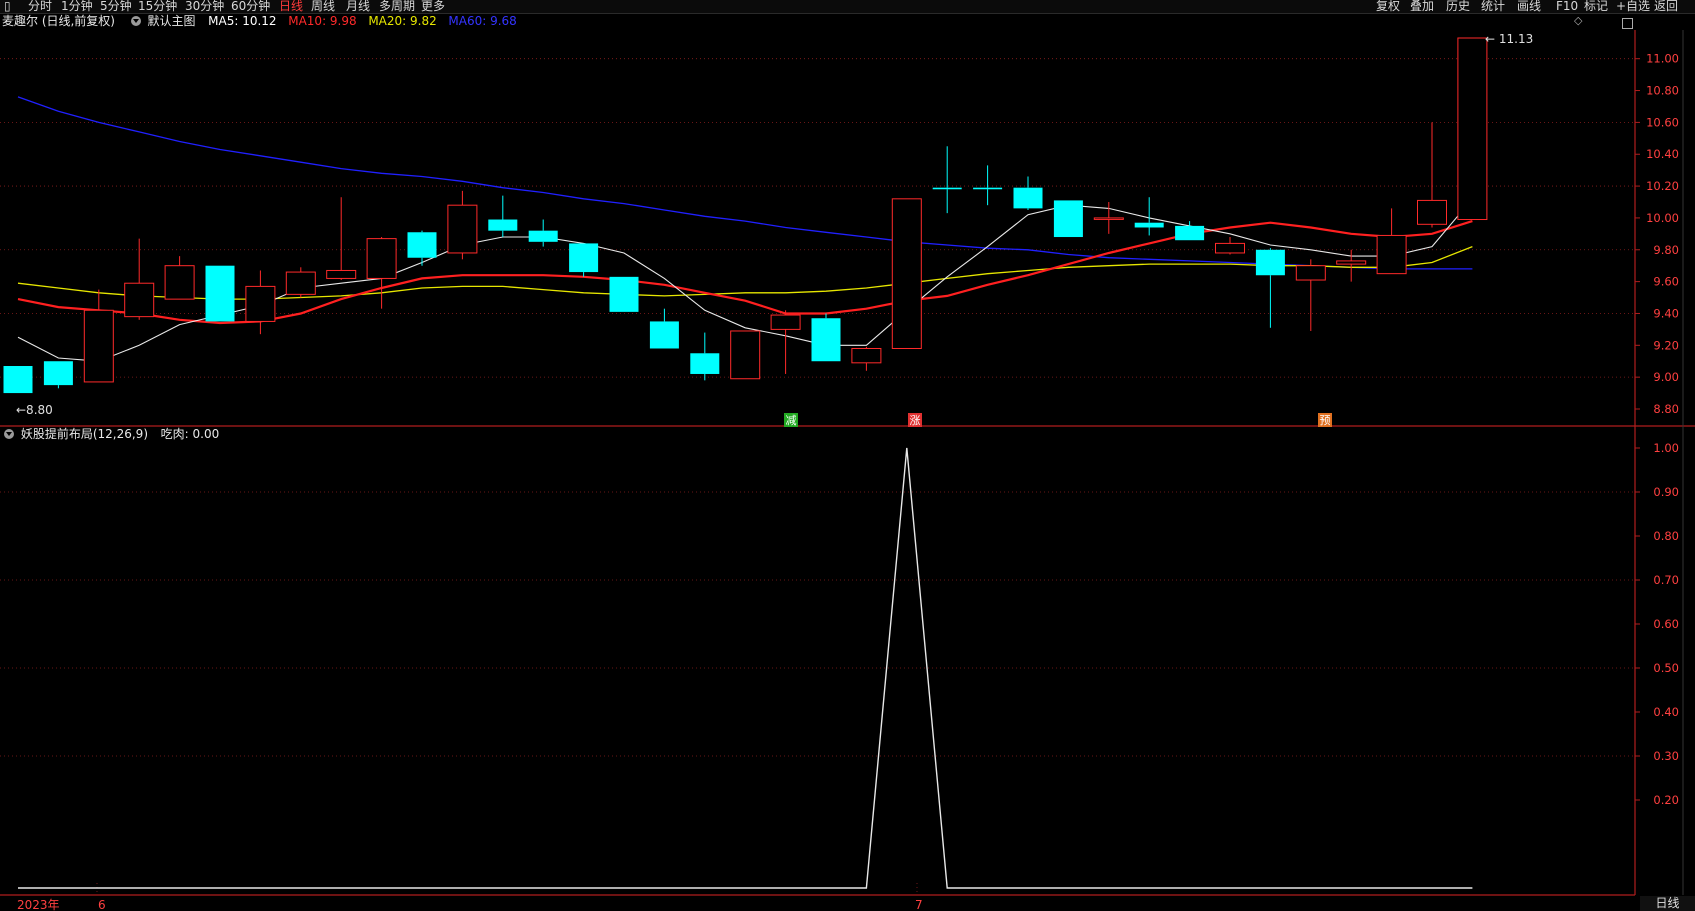  Describe the element at coordinates (1666, 250) in the screenshot. I see `main-tick-label-6: 9.80` at that location.